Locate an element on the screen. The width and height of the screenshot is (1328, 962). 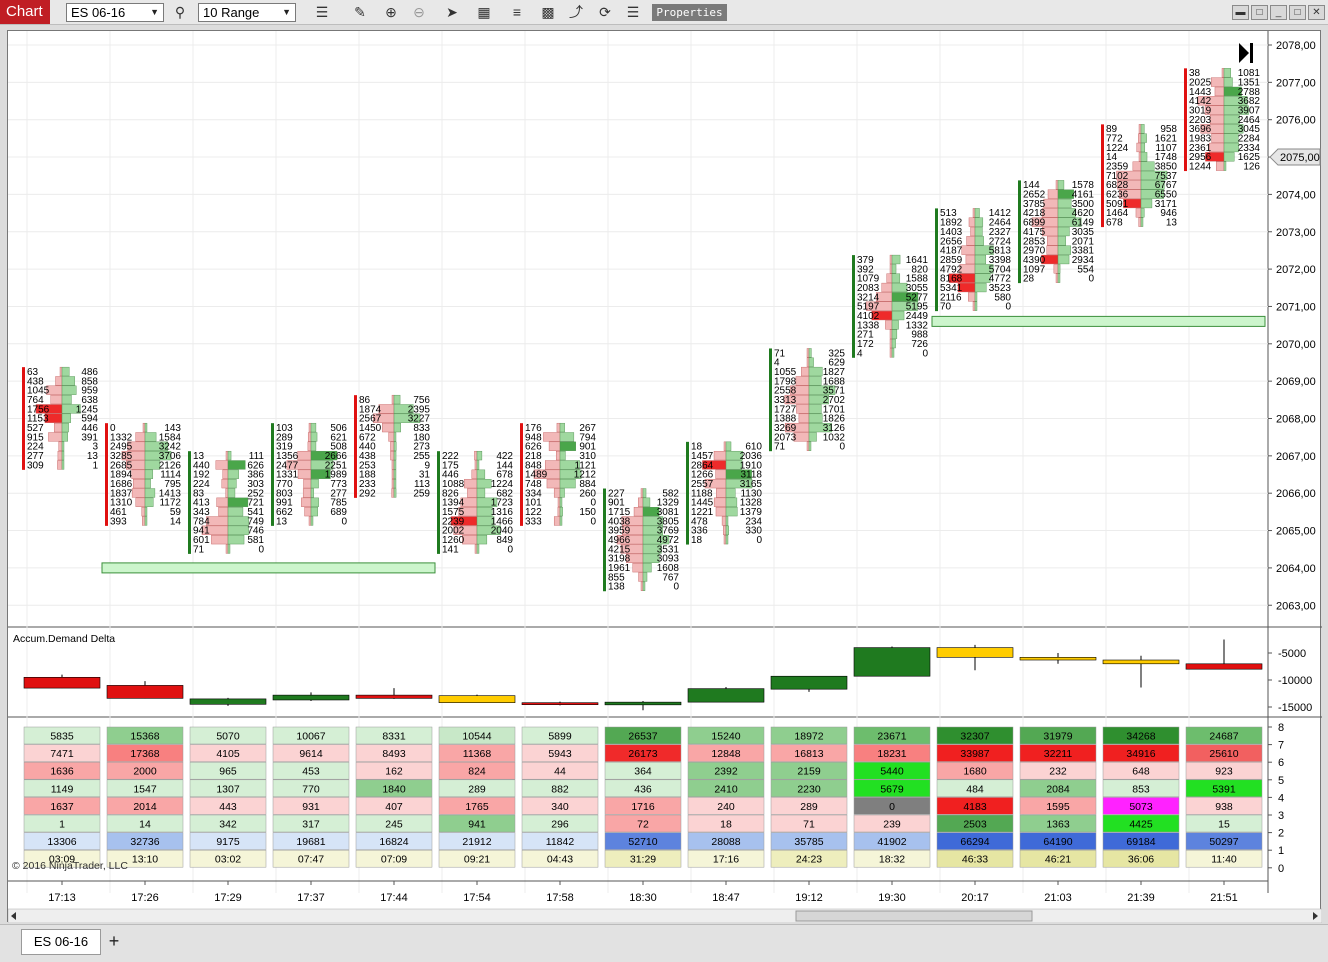
add-tab-button: + is located at coordinates (114, 942).